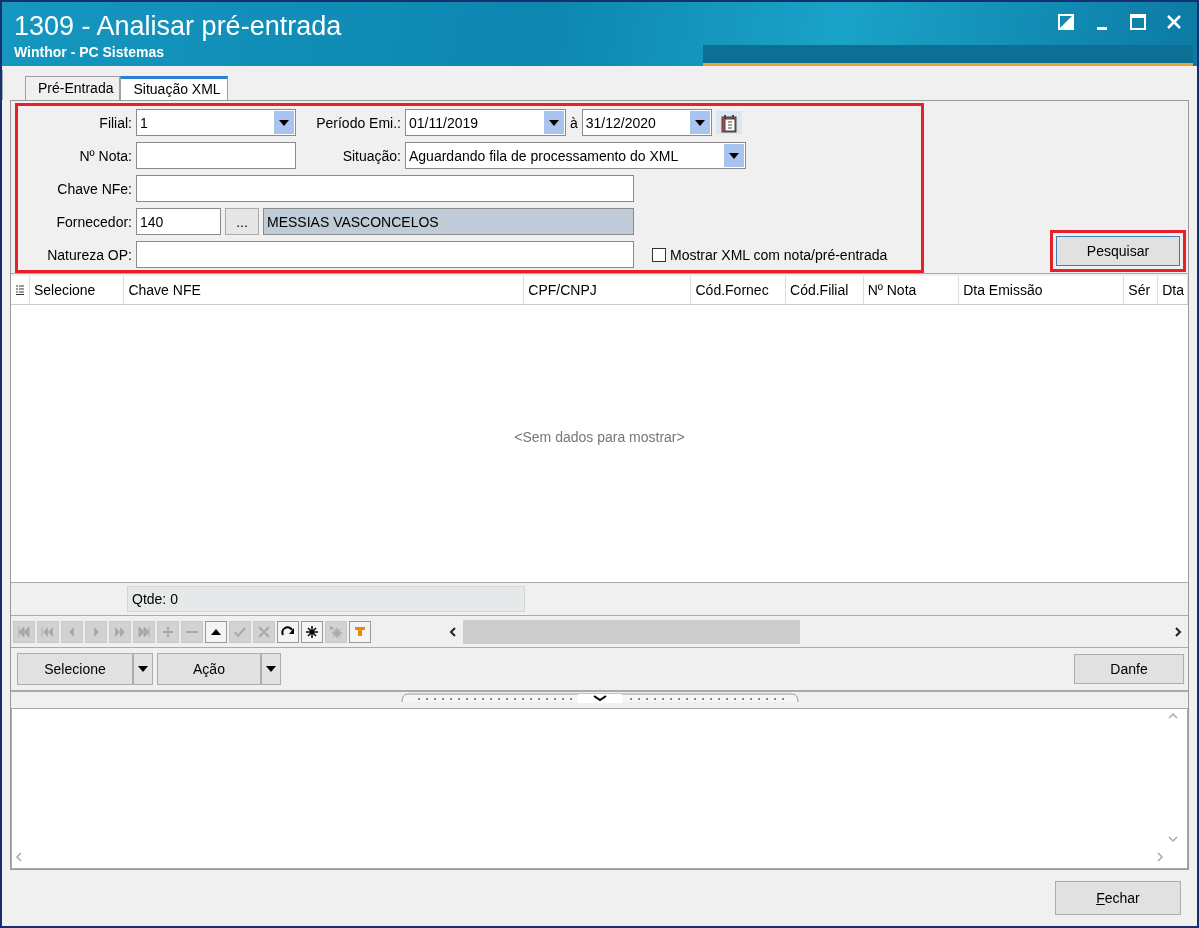 The image size is (1199, 928). Describe the element at coordinates (1173, 290) in the screenshot. I see `column-header: Dta` at that location.